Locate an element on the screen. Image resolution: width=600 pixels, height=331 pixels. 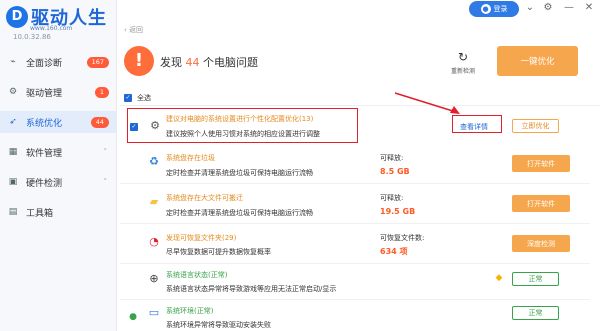
globe-icon: ⊕ is located at coordinates (154, 278).